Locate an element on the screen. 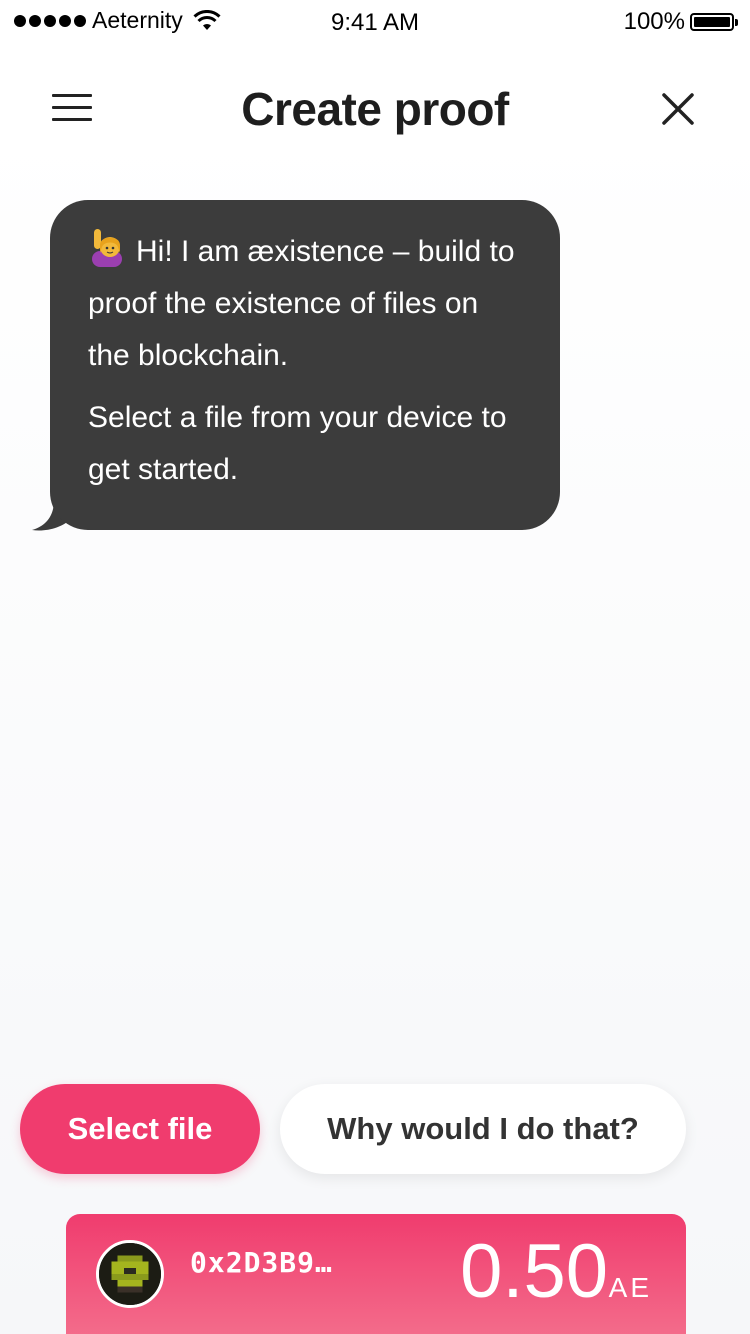 This screenshot has width=750, height=1334. page-title: Create proof is located at coordinates (375, 109).